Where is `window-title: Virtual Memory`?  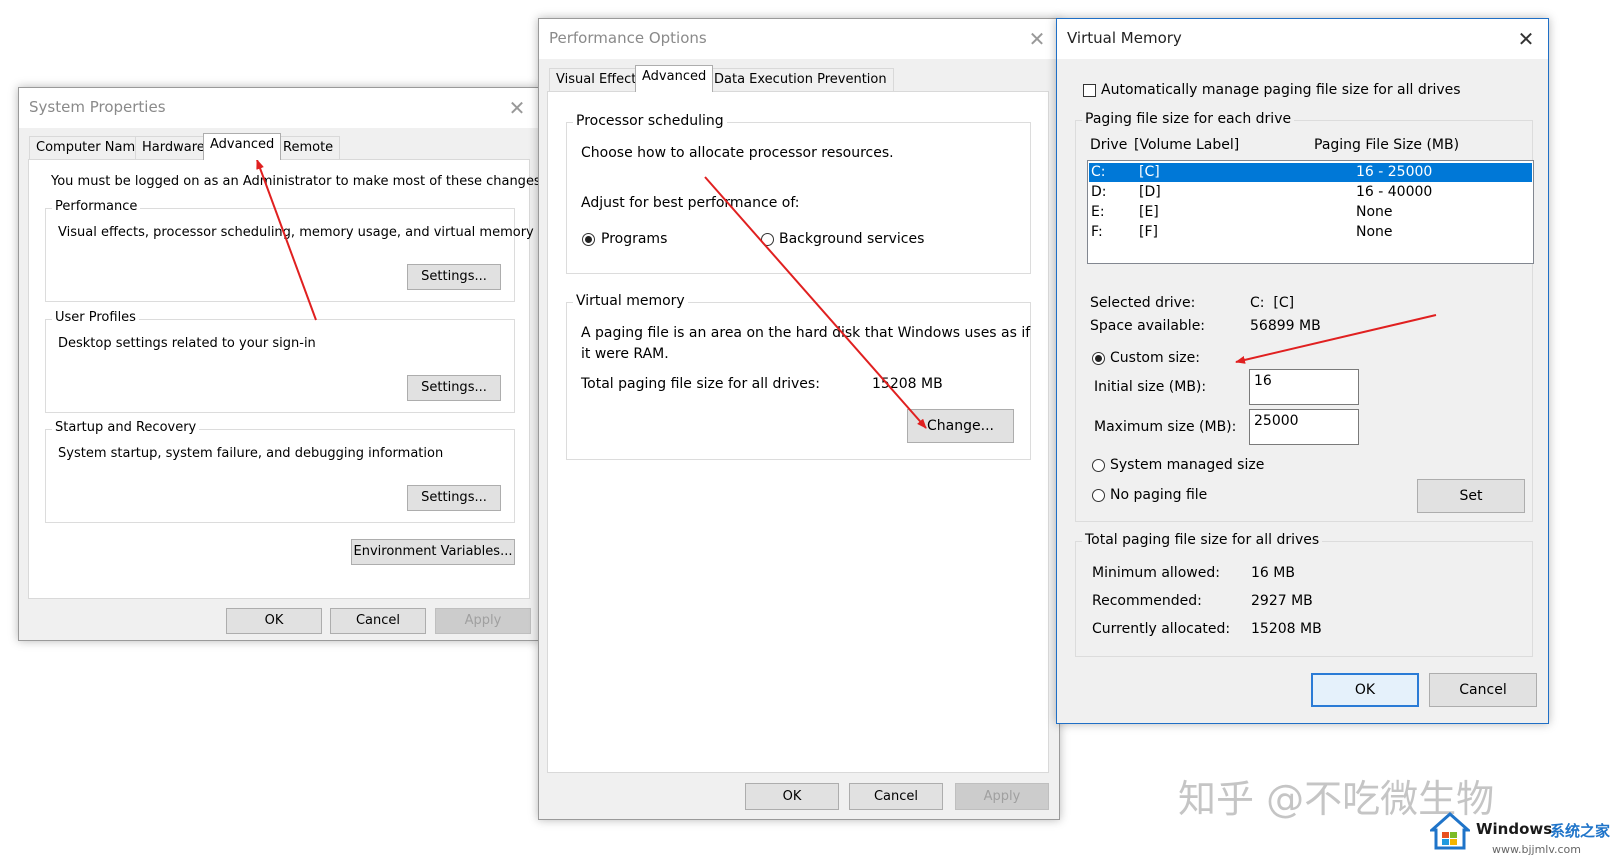 window-title: Virtual Memory is located at coordinates (1124, 38).